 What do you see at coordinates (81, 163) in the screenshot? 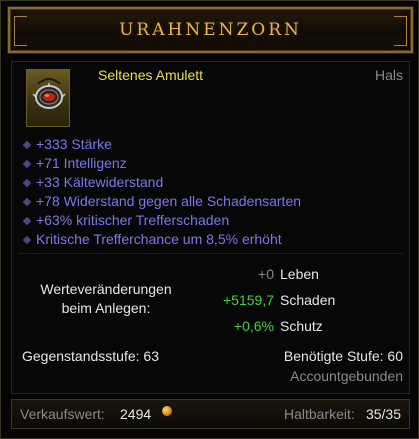
I see `affix-text: +71 Intelligenz` at bounding box center [81, 163].